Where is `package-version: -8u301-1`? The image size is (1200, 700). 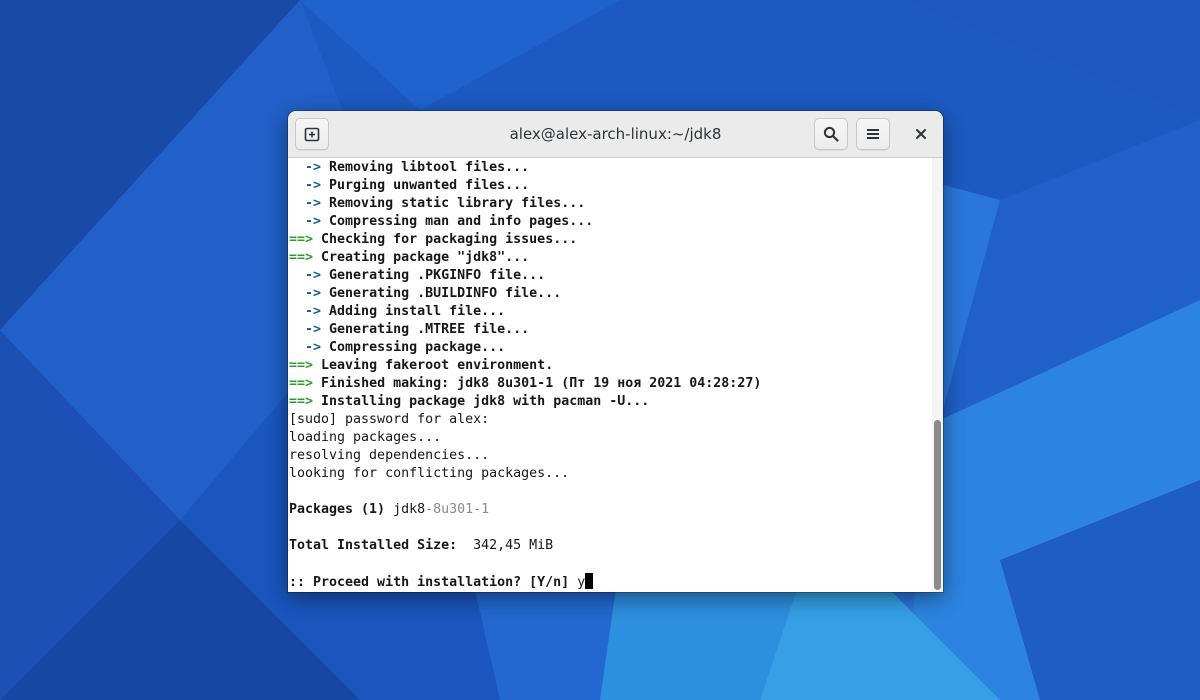 package-version: -8u301-1 is located at coordinates (457, 509).